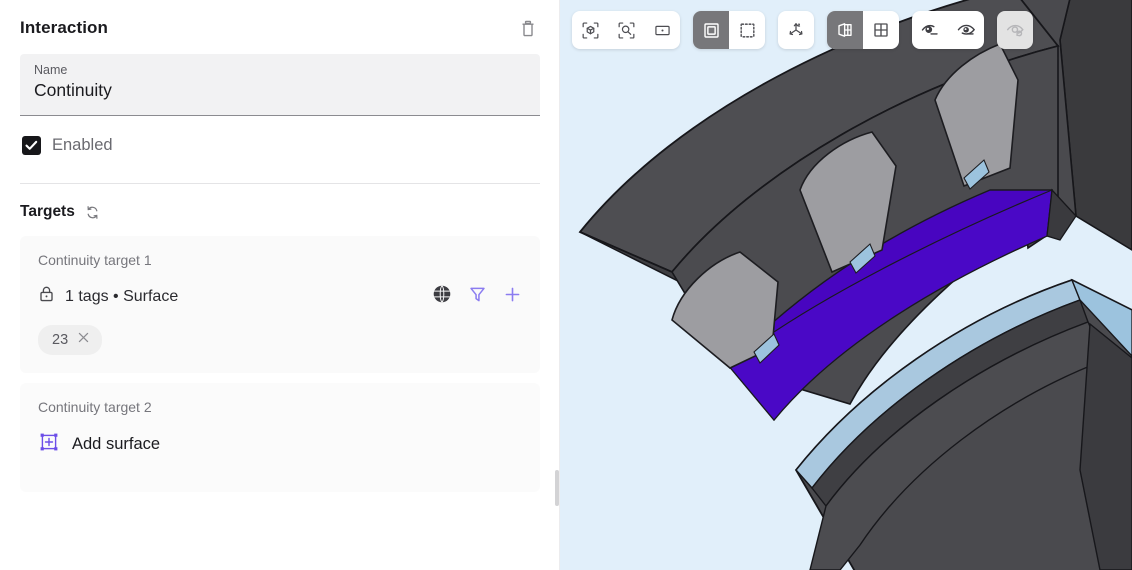  I want to click on name-input, so click(280, 90).